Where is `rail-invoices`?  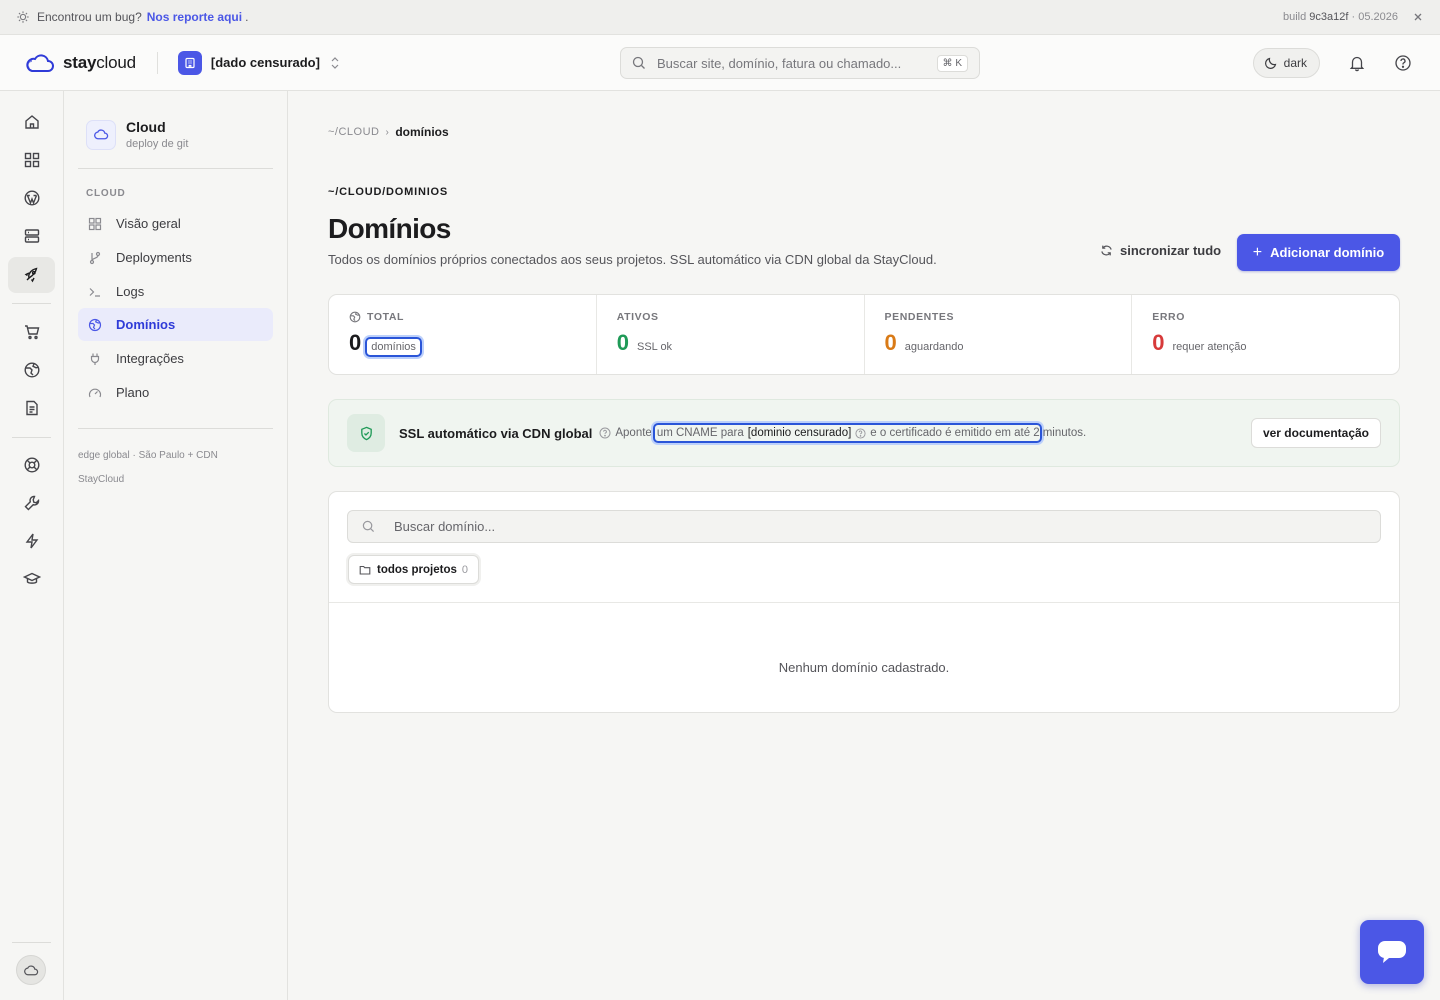 rail-invoices is located at coordinates (31, 408).